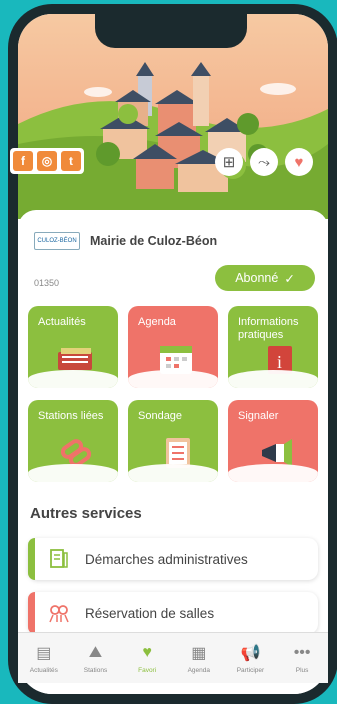 The image size is (337, 704). I want to click on twitter-icon: t, so click(71, 161).